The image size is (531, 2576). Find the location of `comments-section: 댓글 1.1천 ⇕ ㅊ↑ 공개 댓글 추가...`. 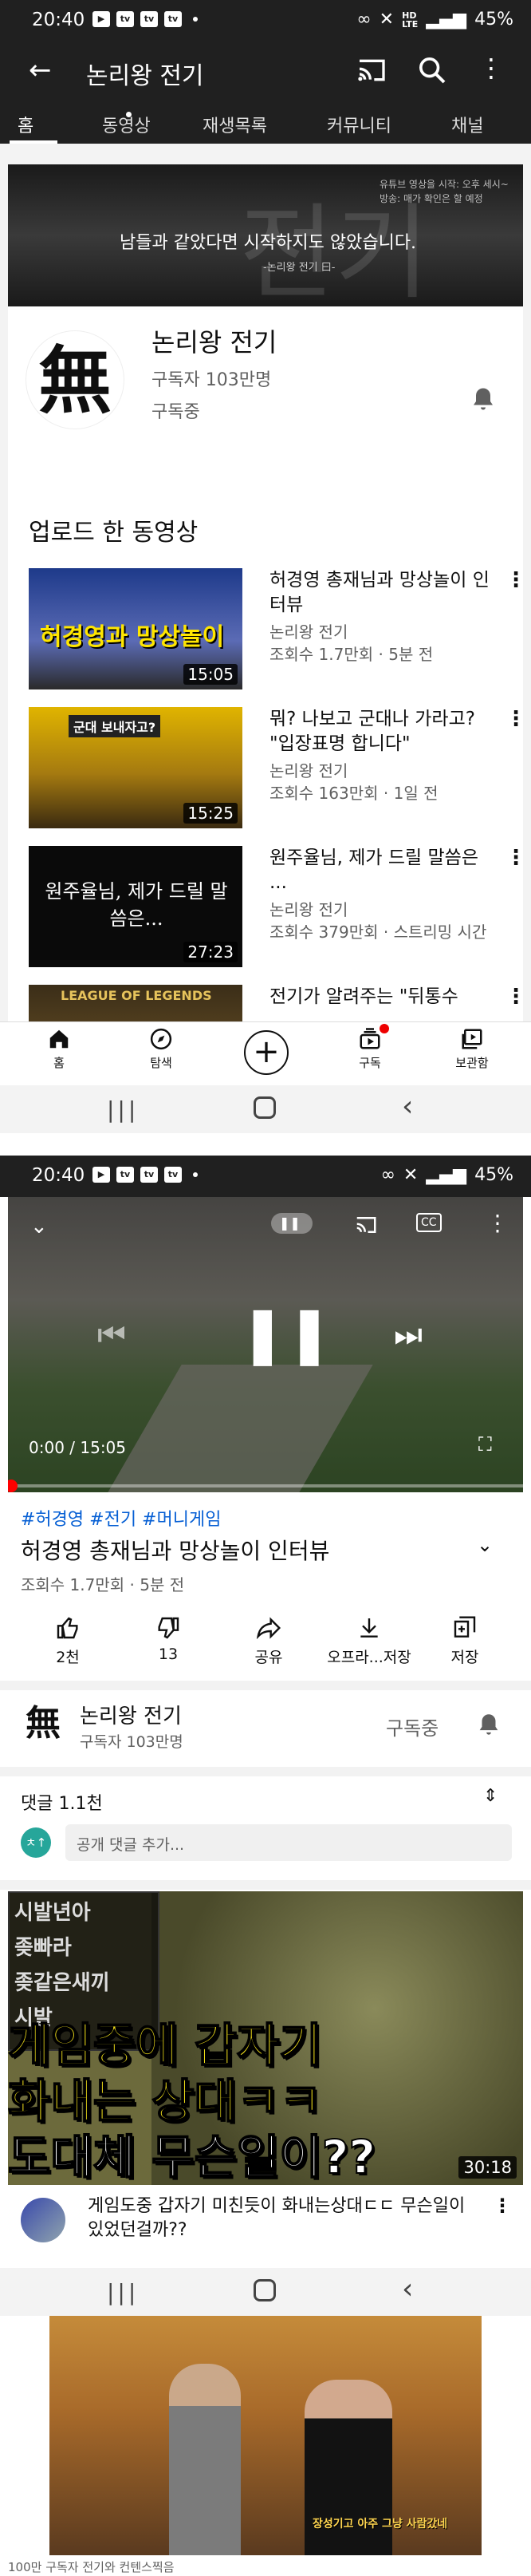

comments-section: 댓글 1.1천 ⇕ ㅊ↑ 공개 댓글 추가... is located at coordinates (265, 1826).